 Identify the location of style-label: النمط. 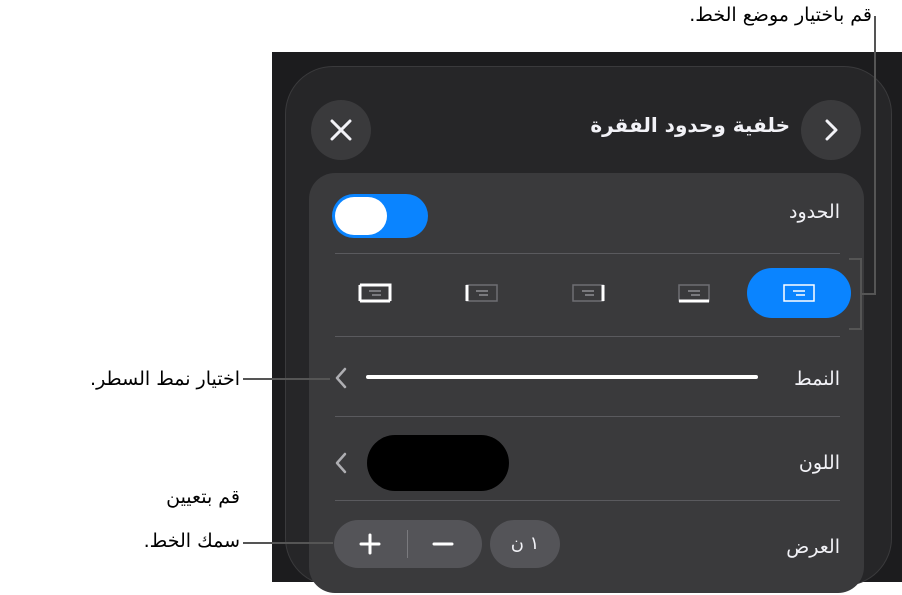
(817, 379).